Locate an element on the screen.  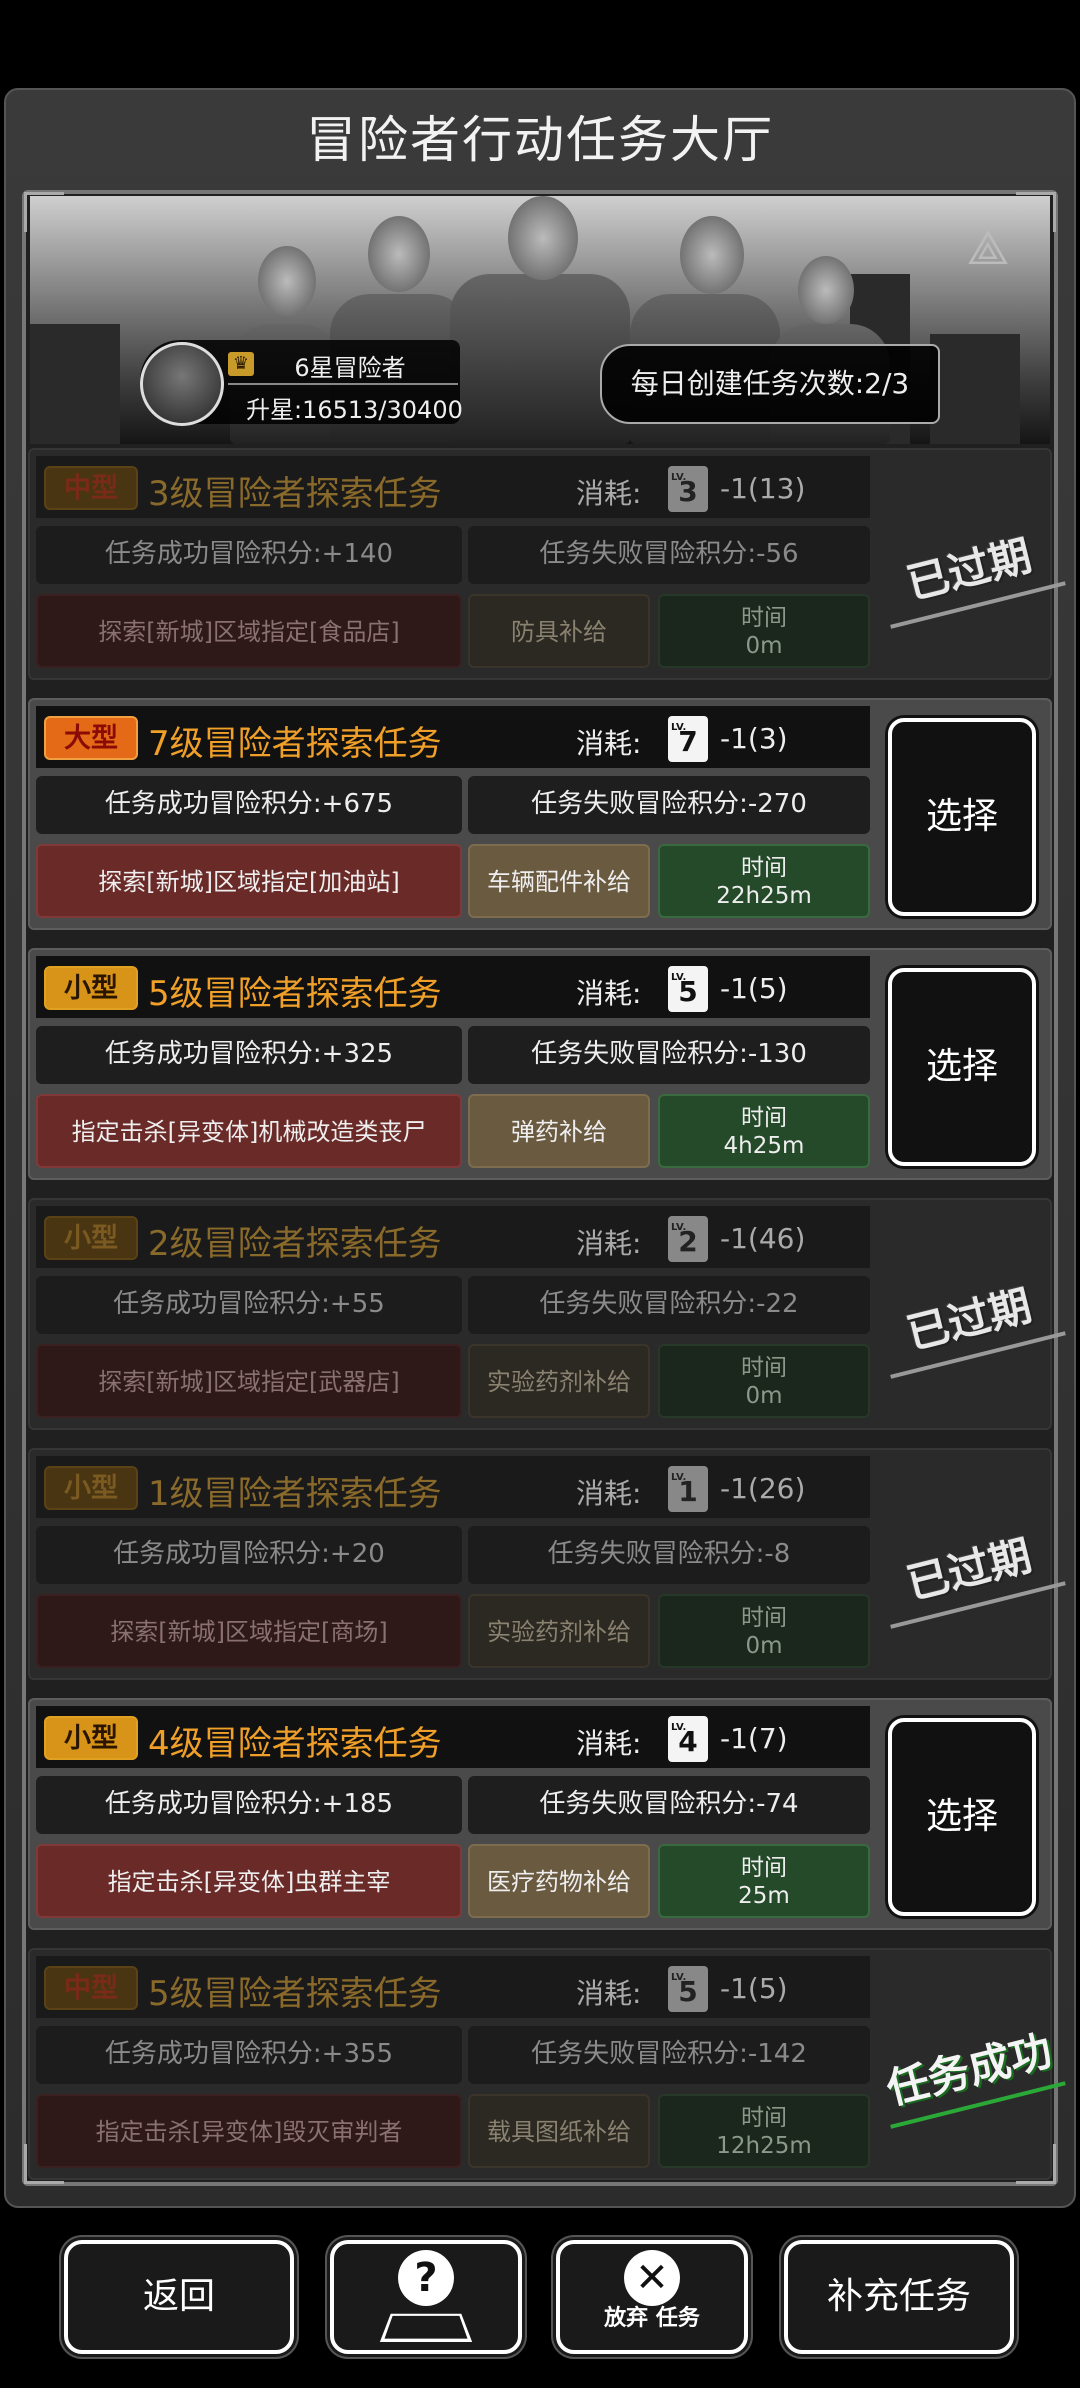
building-silhouette is located at coordinates (975, 389).